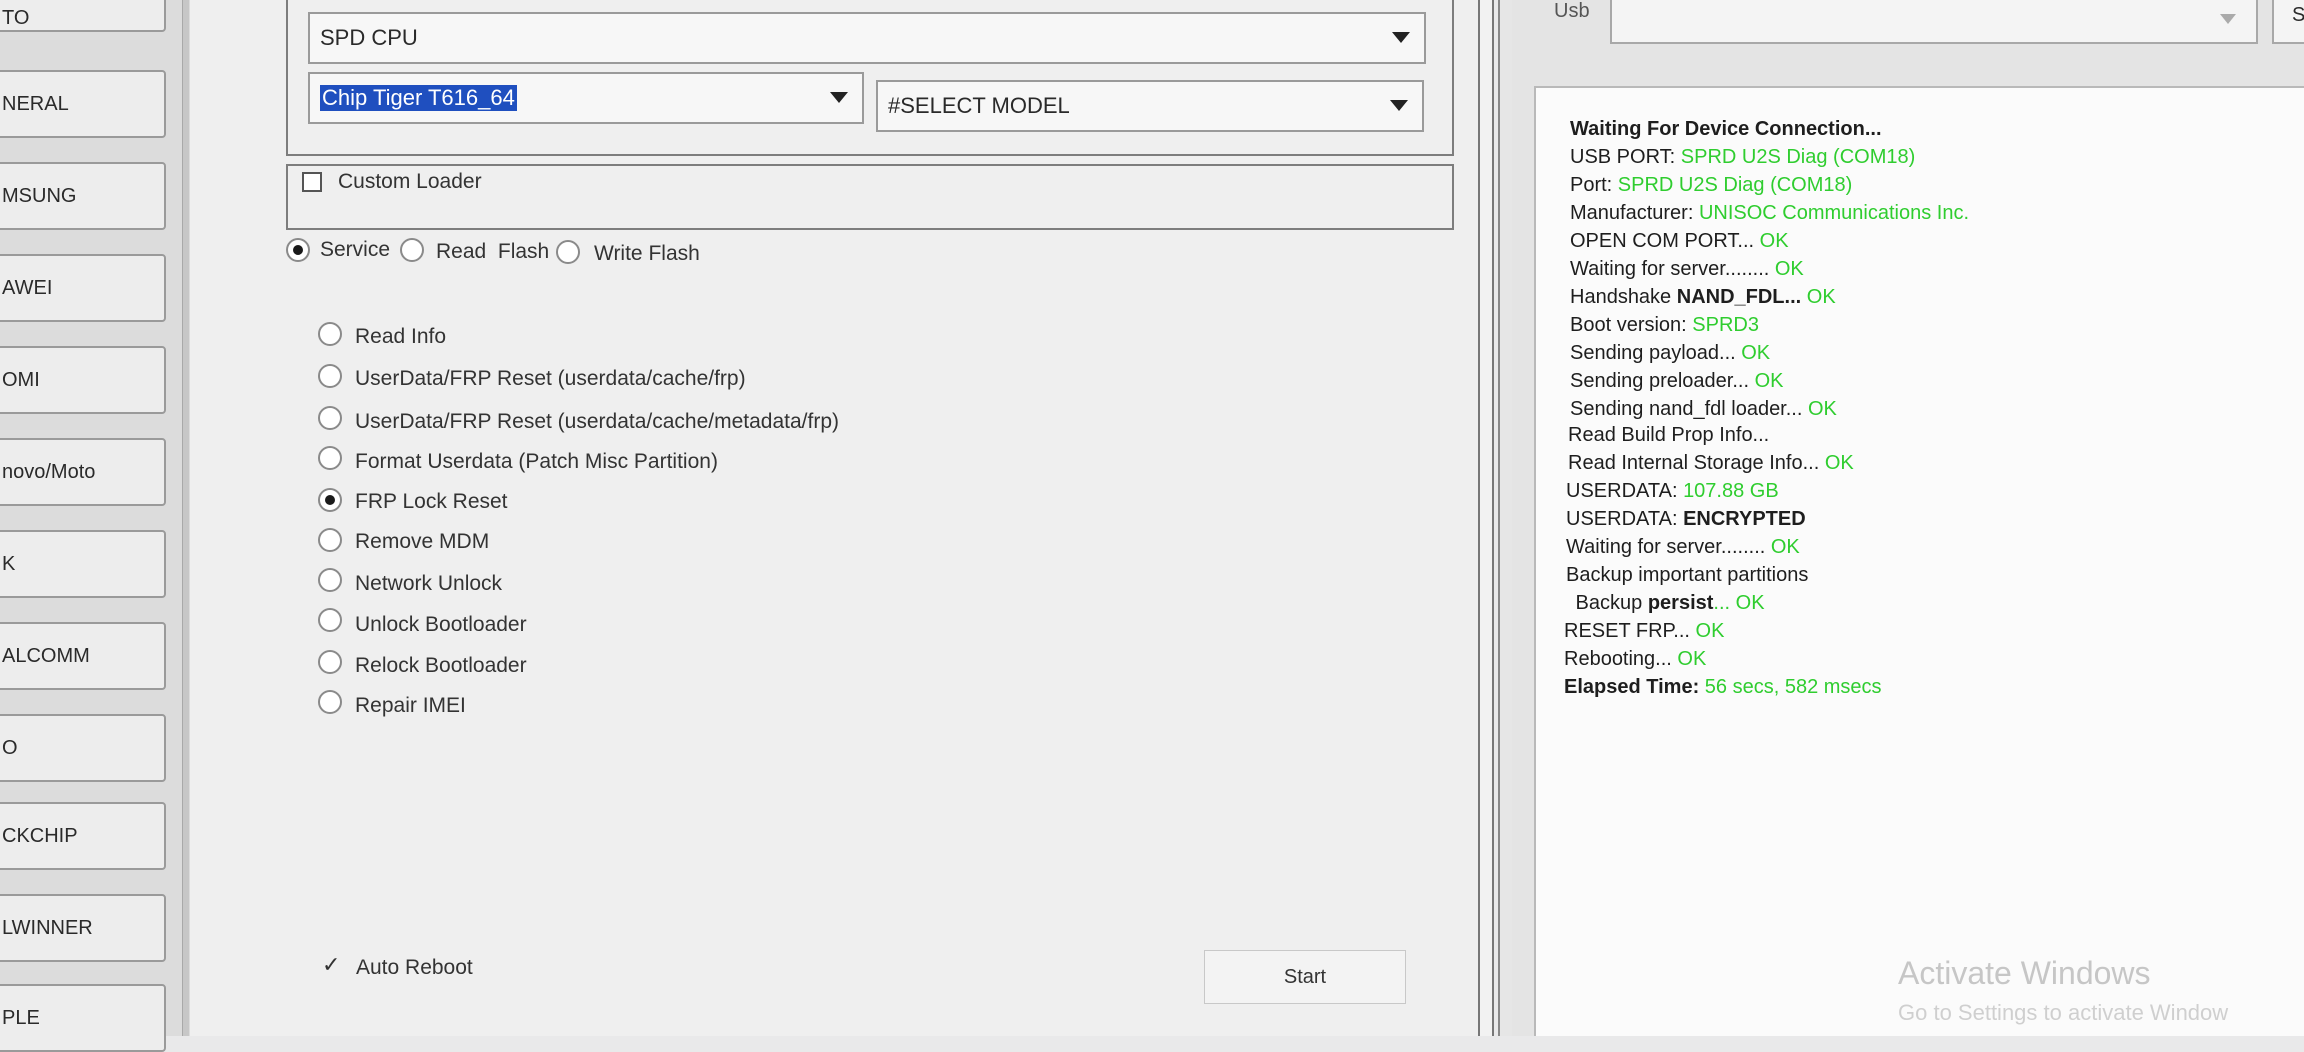 The width and height of the screenshot is (2304, 1052). What do you see at coordinates (418, 98) in the screenshot?
I see `chip-value: Chip Tiger T616_64` at bounding box center [418, 98].